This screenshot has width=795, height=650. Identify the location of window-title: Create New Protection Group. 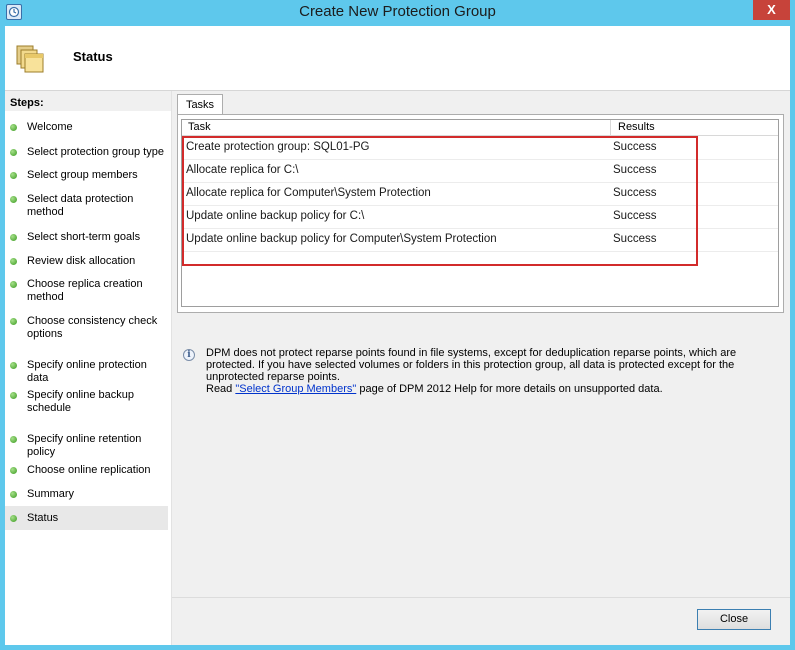
(397, 11).